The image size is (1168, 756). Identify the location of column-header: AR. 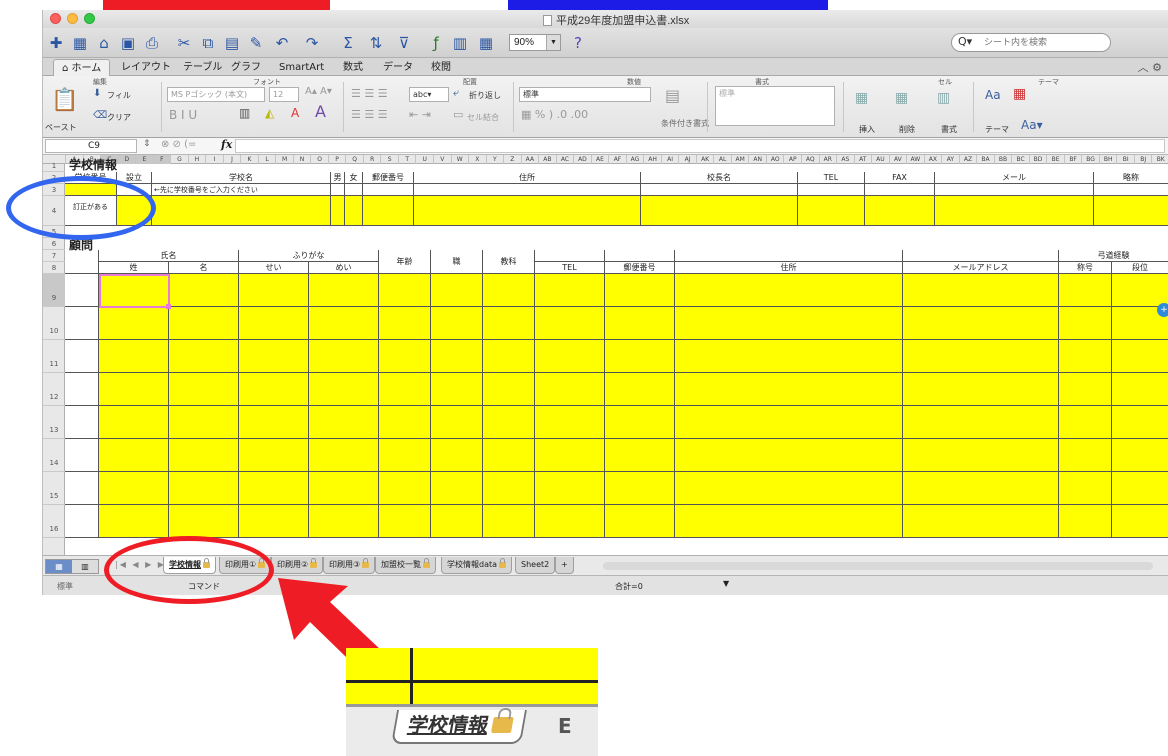
(827, 159).